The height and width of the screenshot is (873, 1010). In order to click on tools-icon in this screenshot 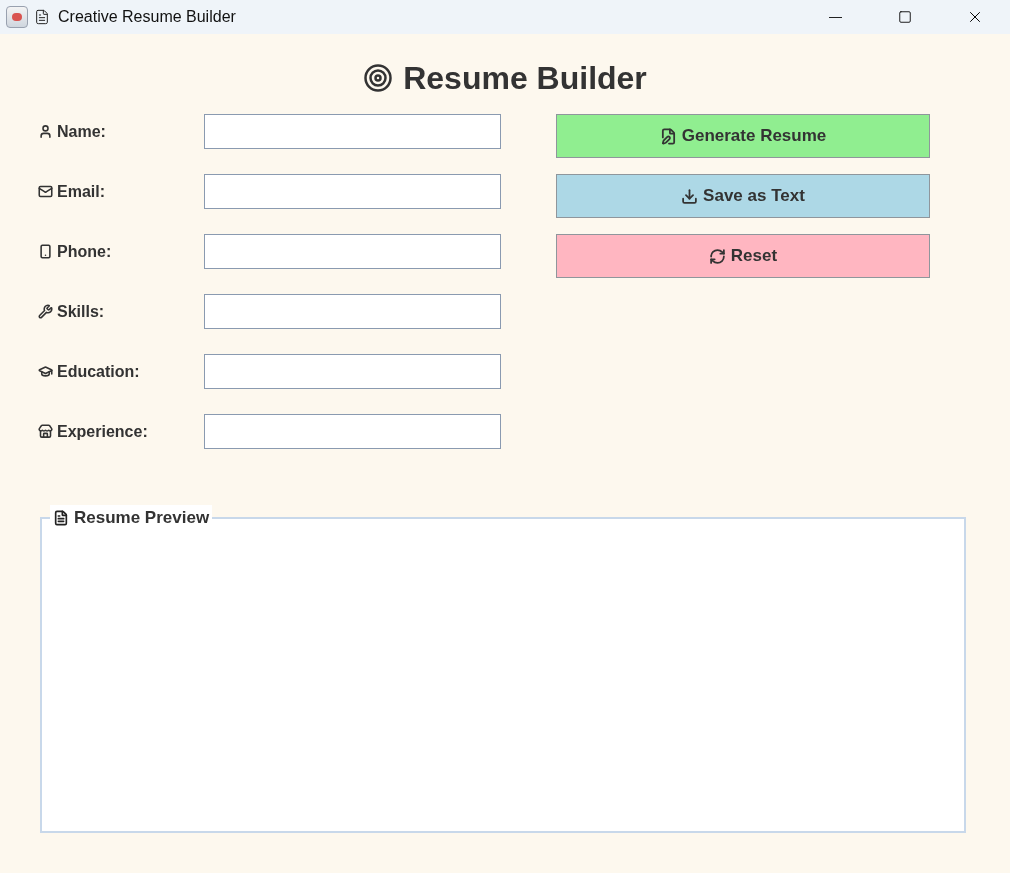, I will do `click(45, 311)`.